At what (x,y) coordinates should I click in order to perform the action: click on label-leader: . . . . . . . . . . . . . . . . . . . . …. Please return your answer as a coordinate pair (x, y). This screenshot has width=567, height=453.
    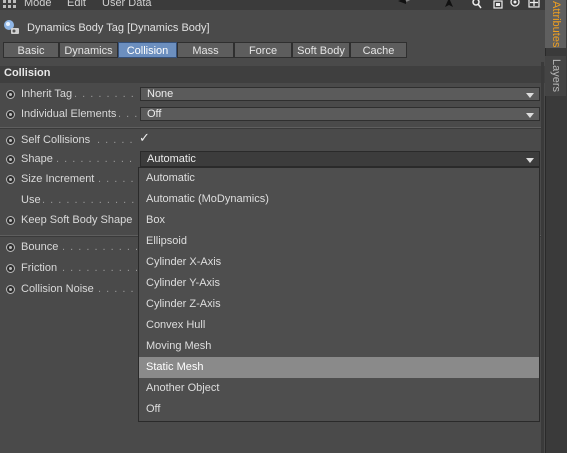
    Looking at the image, I should click on (89, 200).